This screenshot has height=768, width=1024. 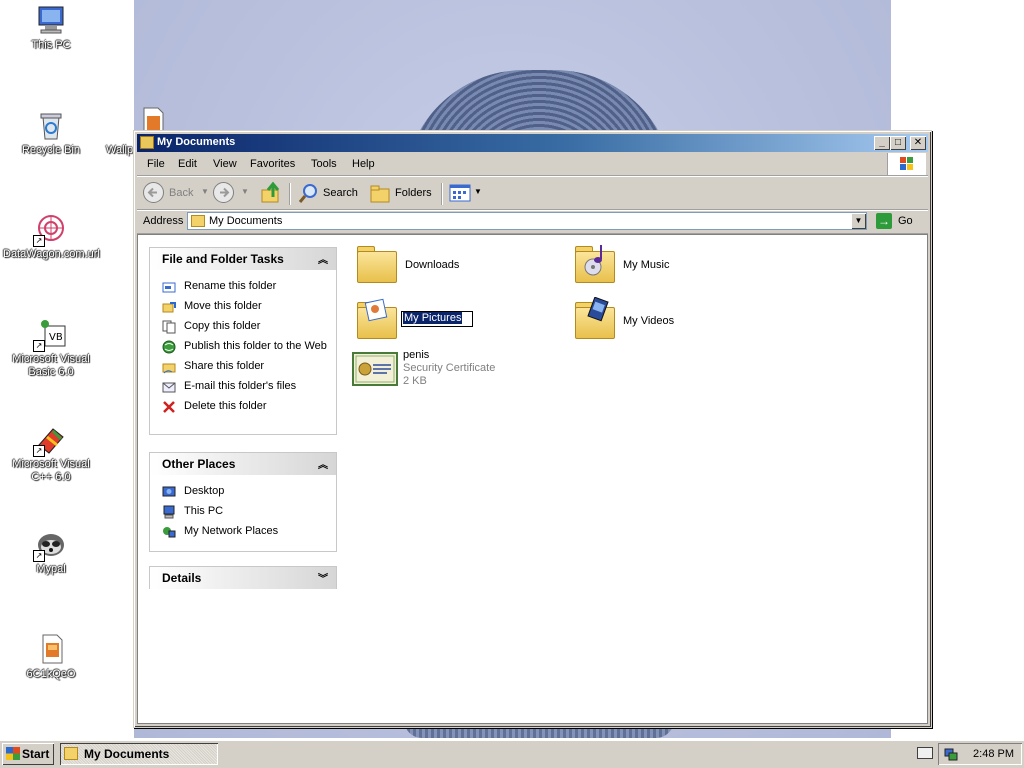 I want to click on views-button: ▼, so click(x=465, y=193).